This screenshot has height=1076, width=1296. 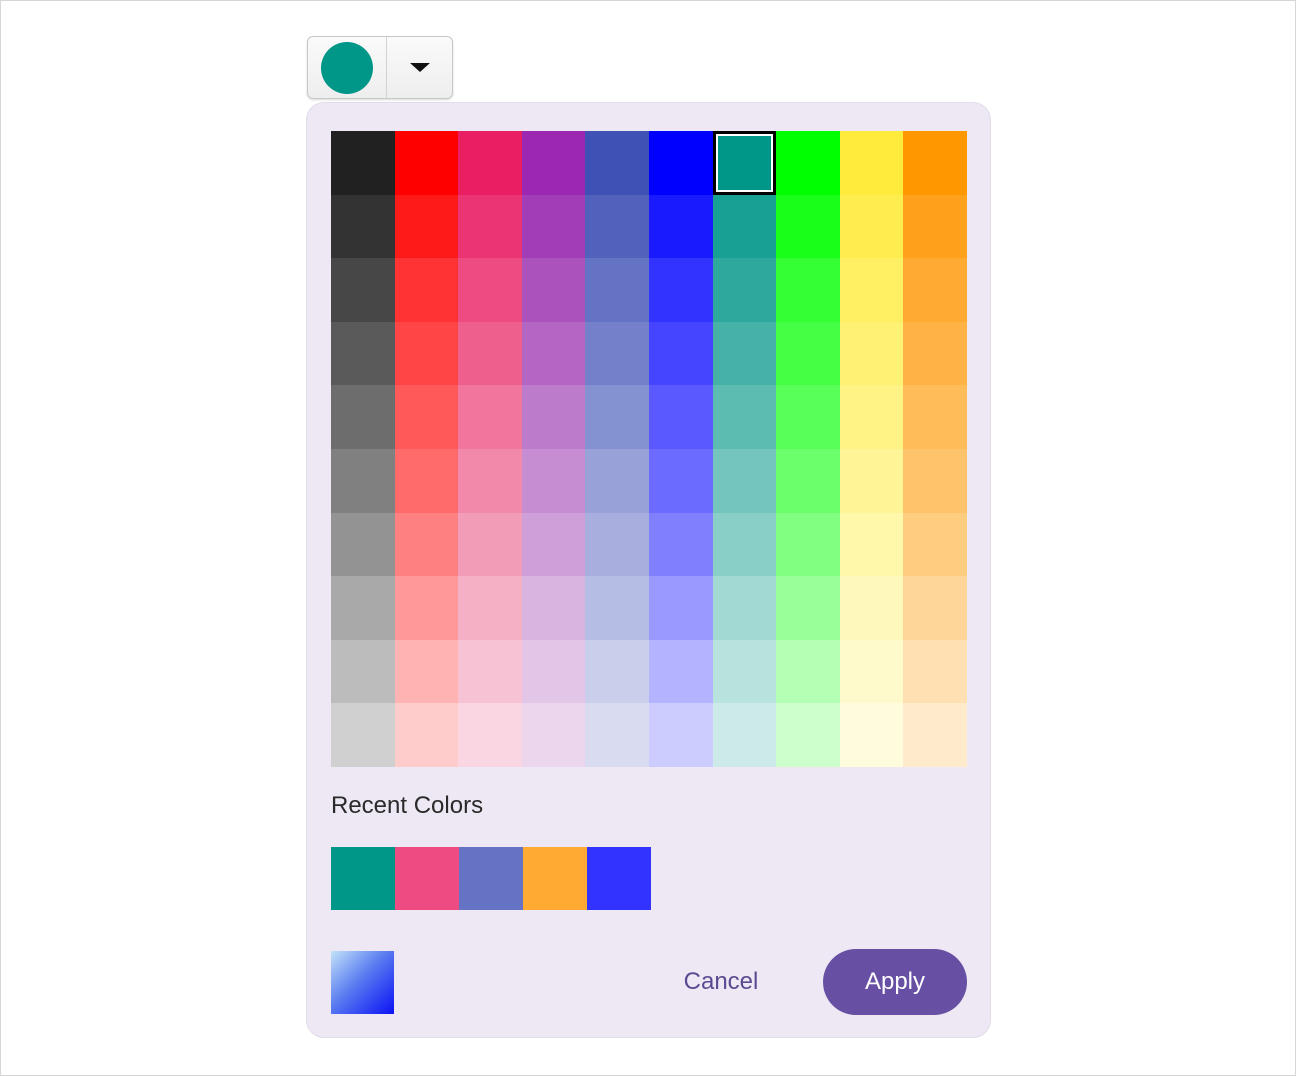 I want to click on cancel-button: Cancel, so click(x=721, y=982).